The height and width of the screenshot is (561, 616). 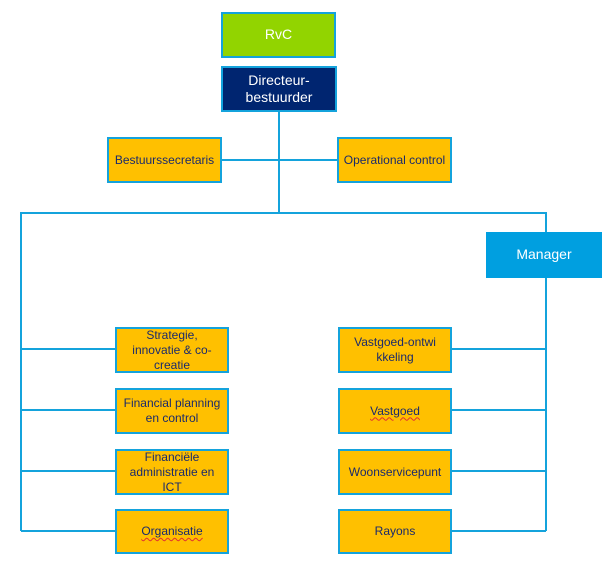 I want to click on unit-box: Organisatie, so click(x=172, y=531).